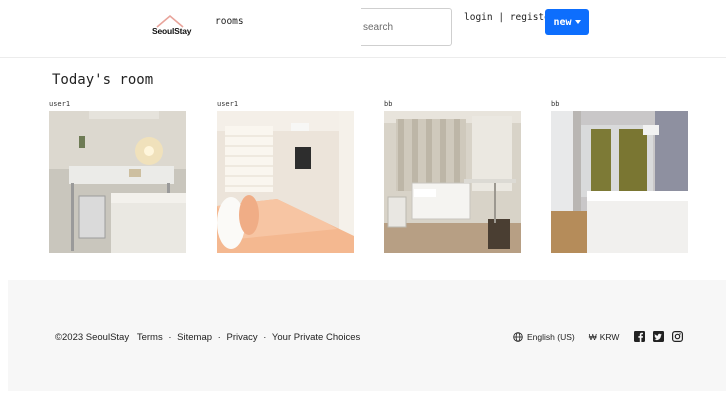 This screenshot has width=726, height=409. I want to click on twitter-icon, so click(659, 336).